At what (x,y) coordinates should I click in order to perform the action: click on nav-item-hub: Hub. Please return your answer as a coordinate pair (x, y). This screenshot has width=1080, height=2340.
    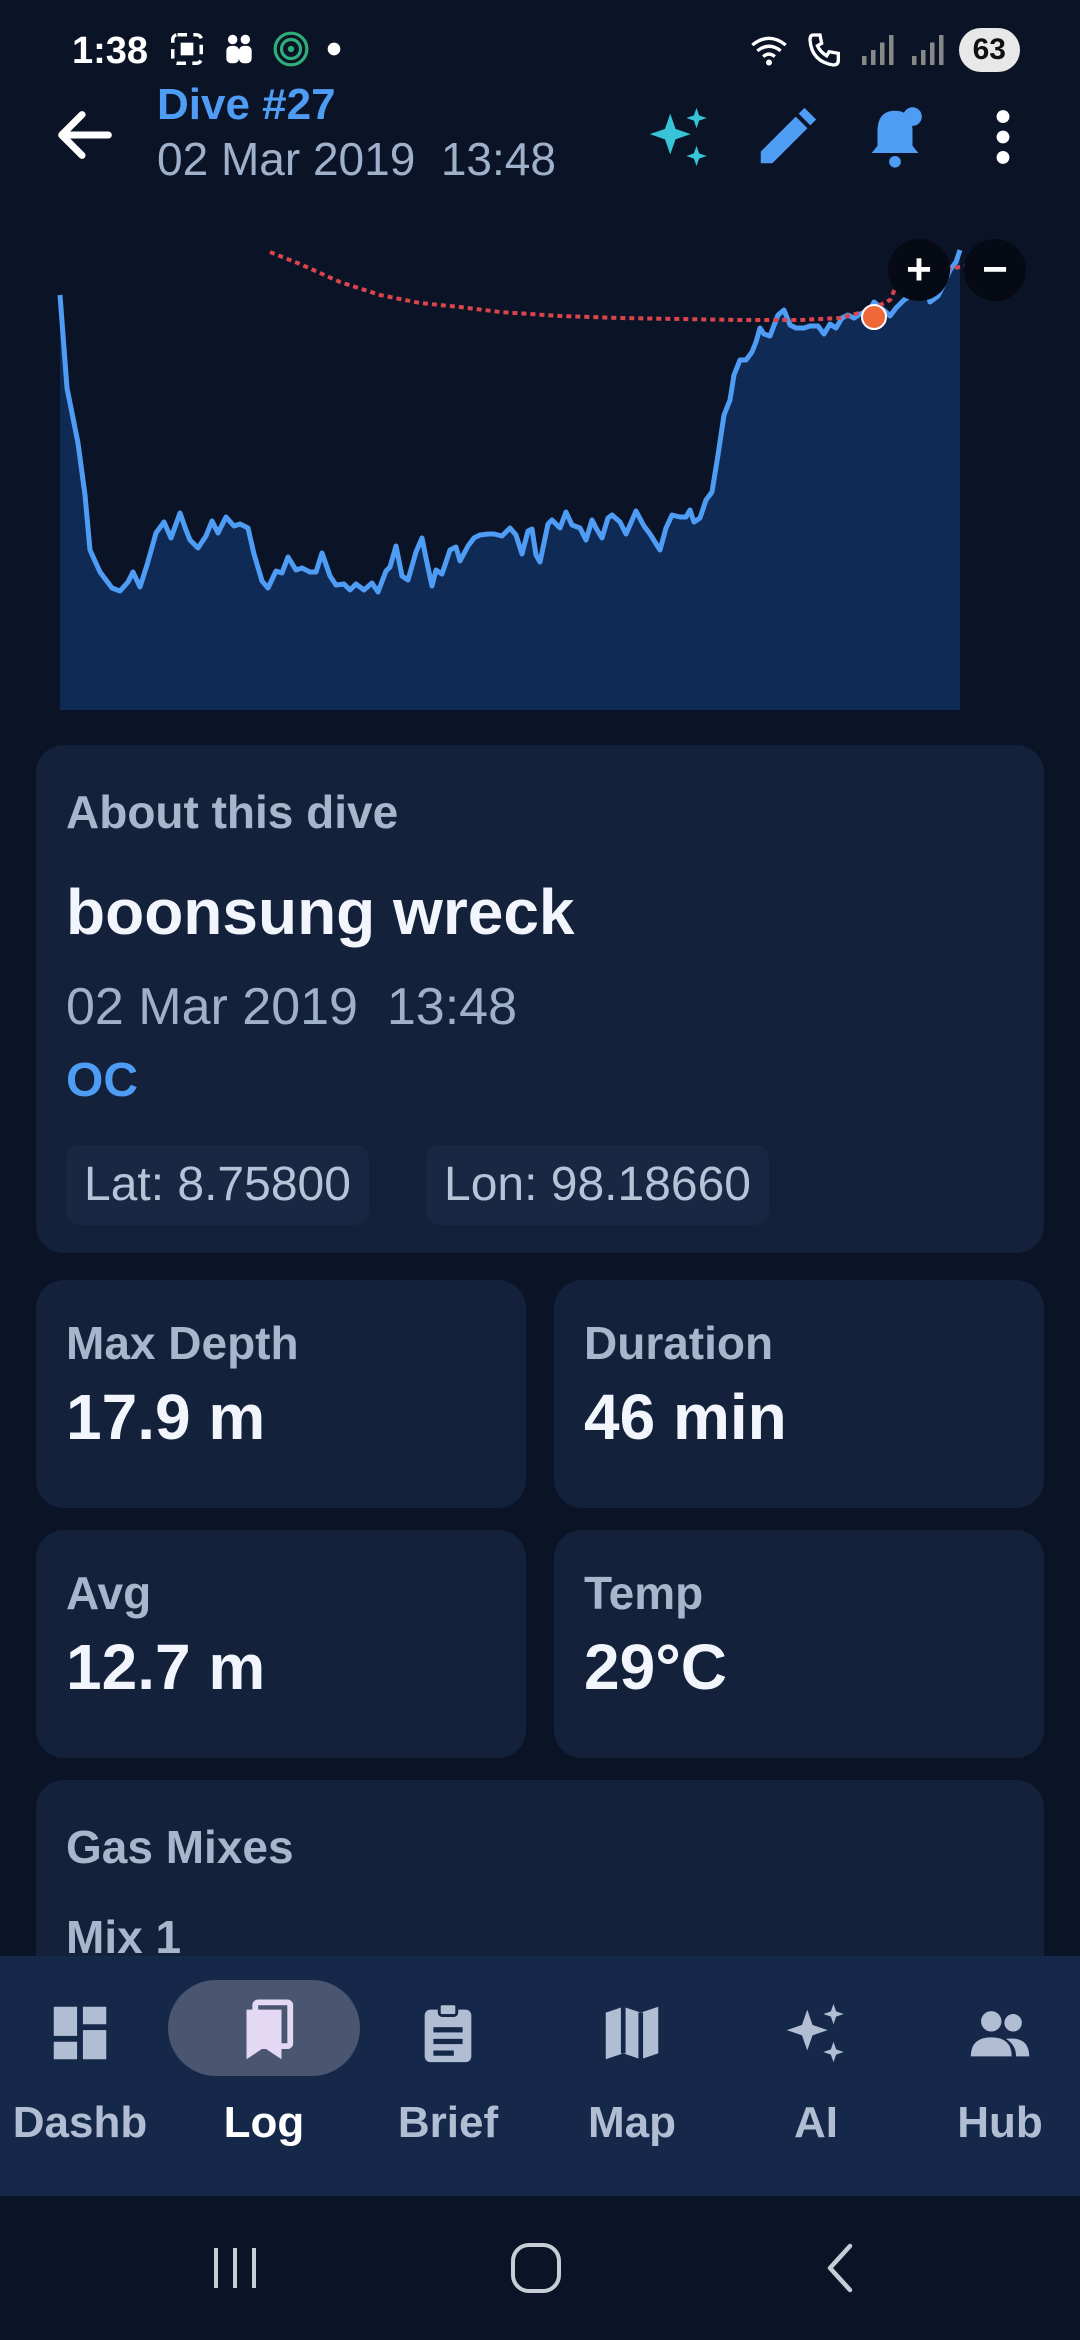
    Looking at the image, I should click on (995, 2076).